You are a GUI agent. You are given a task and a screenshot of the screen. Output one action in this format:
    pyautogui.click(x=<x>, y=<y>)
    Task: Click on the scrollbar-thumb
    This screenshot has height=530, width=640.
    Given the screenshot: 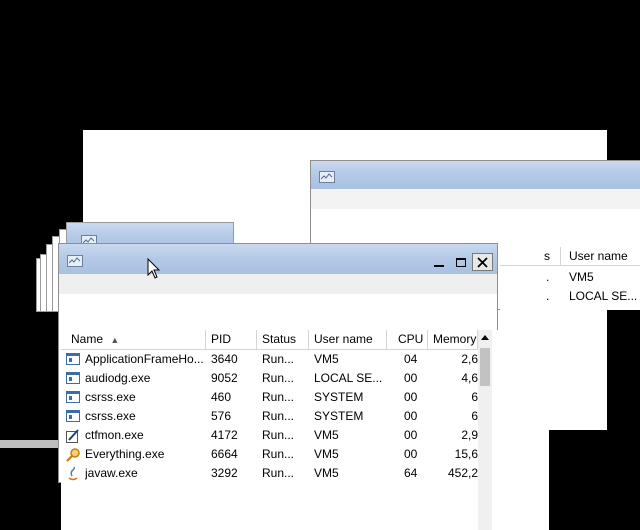 What is the action you would take?
    pyautogui.click(x=485, y=367)
    